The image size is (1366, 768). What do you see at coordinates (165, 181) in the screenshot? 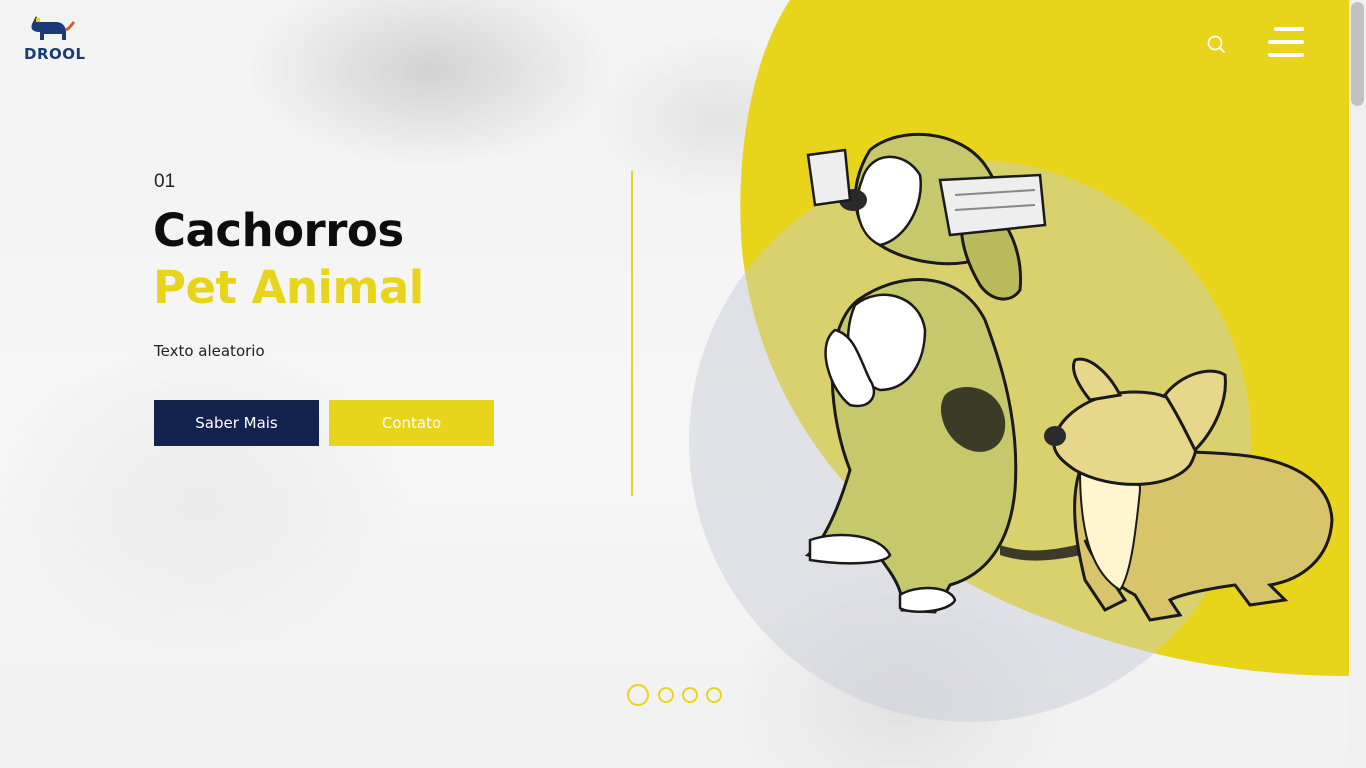
I see `slide-number: 01` at bounding box center [165, 181].